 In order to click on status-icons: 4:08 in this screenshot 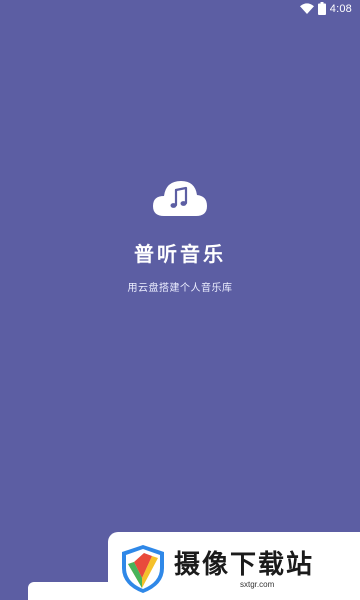, I will do `click(325, 8)`.